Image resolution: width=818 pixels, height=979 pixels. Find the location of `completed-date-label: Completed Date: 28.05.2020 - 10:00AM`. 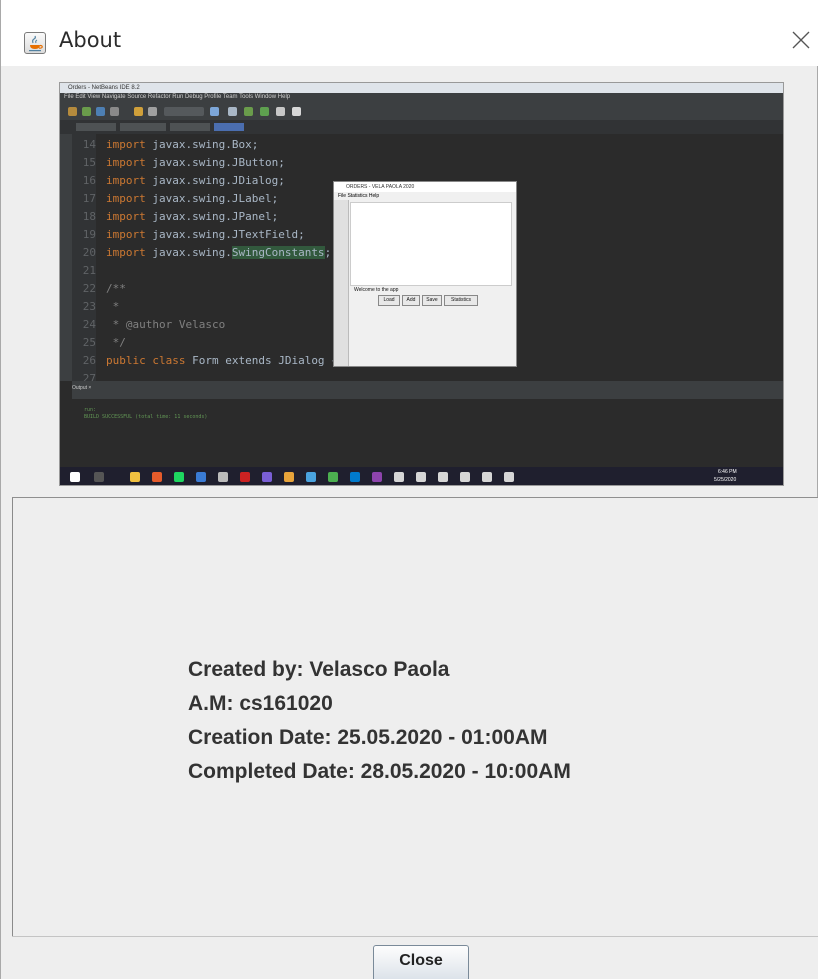

completed-date-label: Completed Date: 28.05.2020 - 10:00AM is located at coordinates (379, 771).